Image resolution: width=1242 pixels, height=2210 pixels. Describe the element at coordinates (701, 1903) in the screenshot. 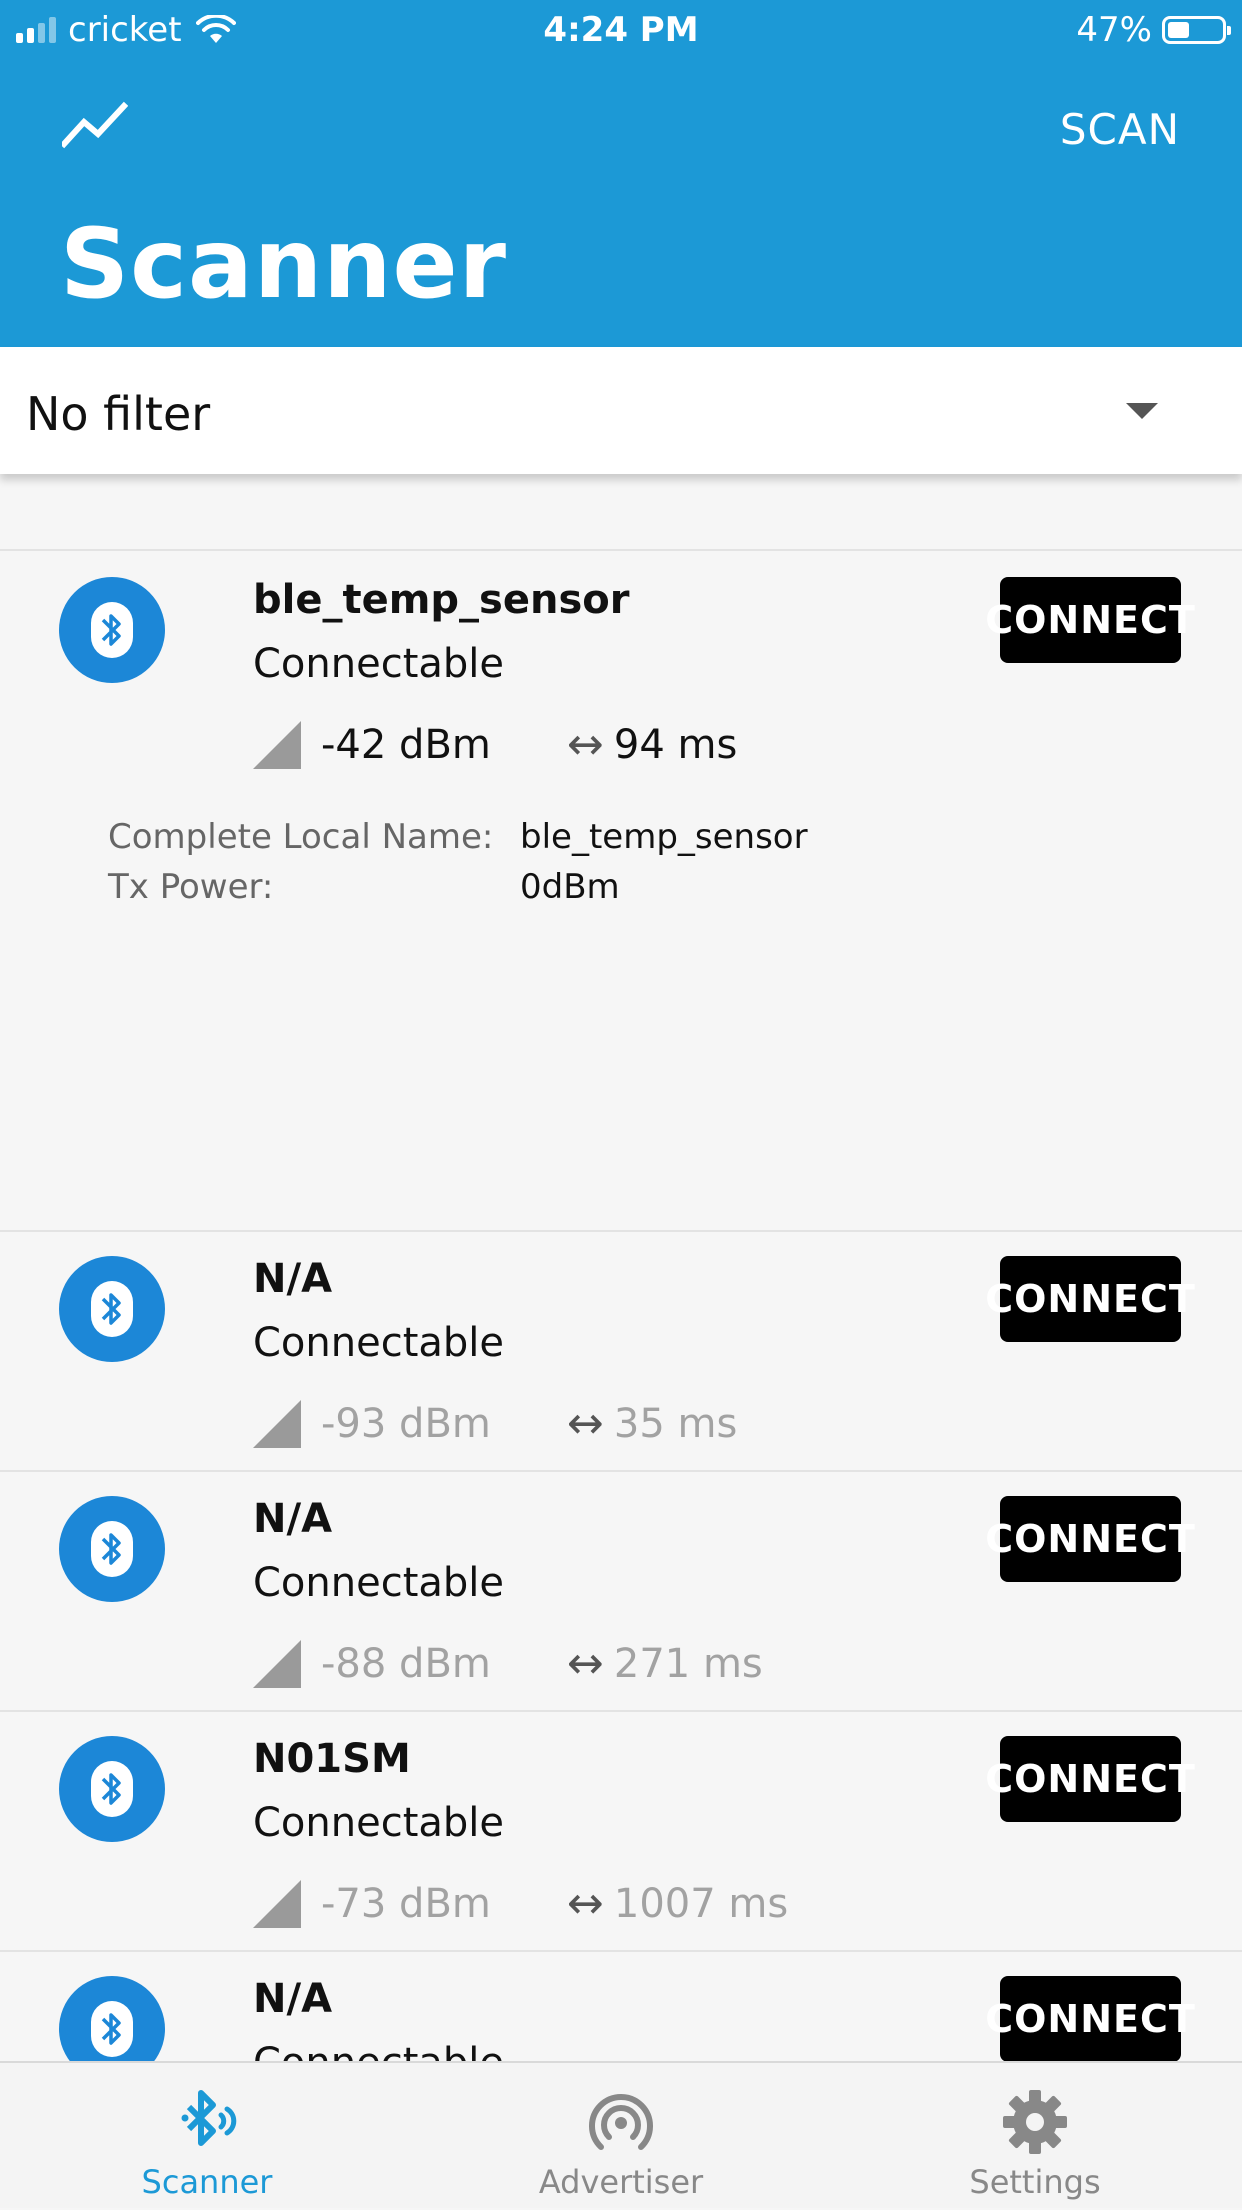

I see `interval-value: 1007 ms` at that location.